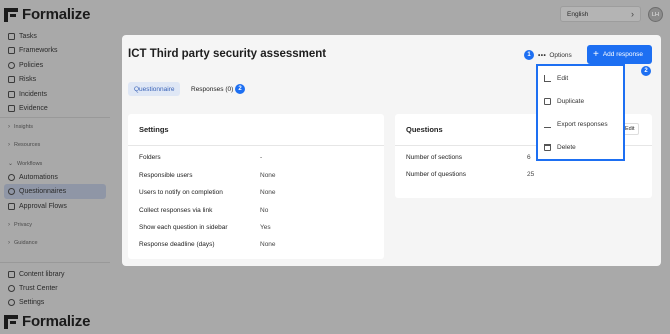  What do you see at coordinates (154, 129) in the screenshot?
I see `settings-title: Settings` at bounding box center [154, 129].